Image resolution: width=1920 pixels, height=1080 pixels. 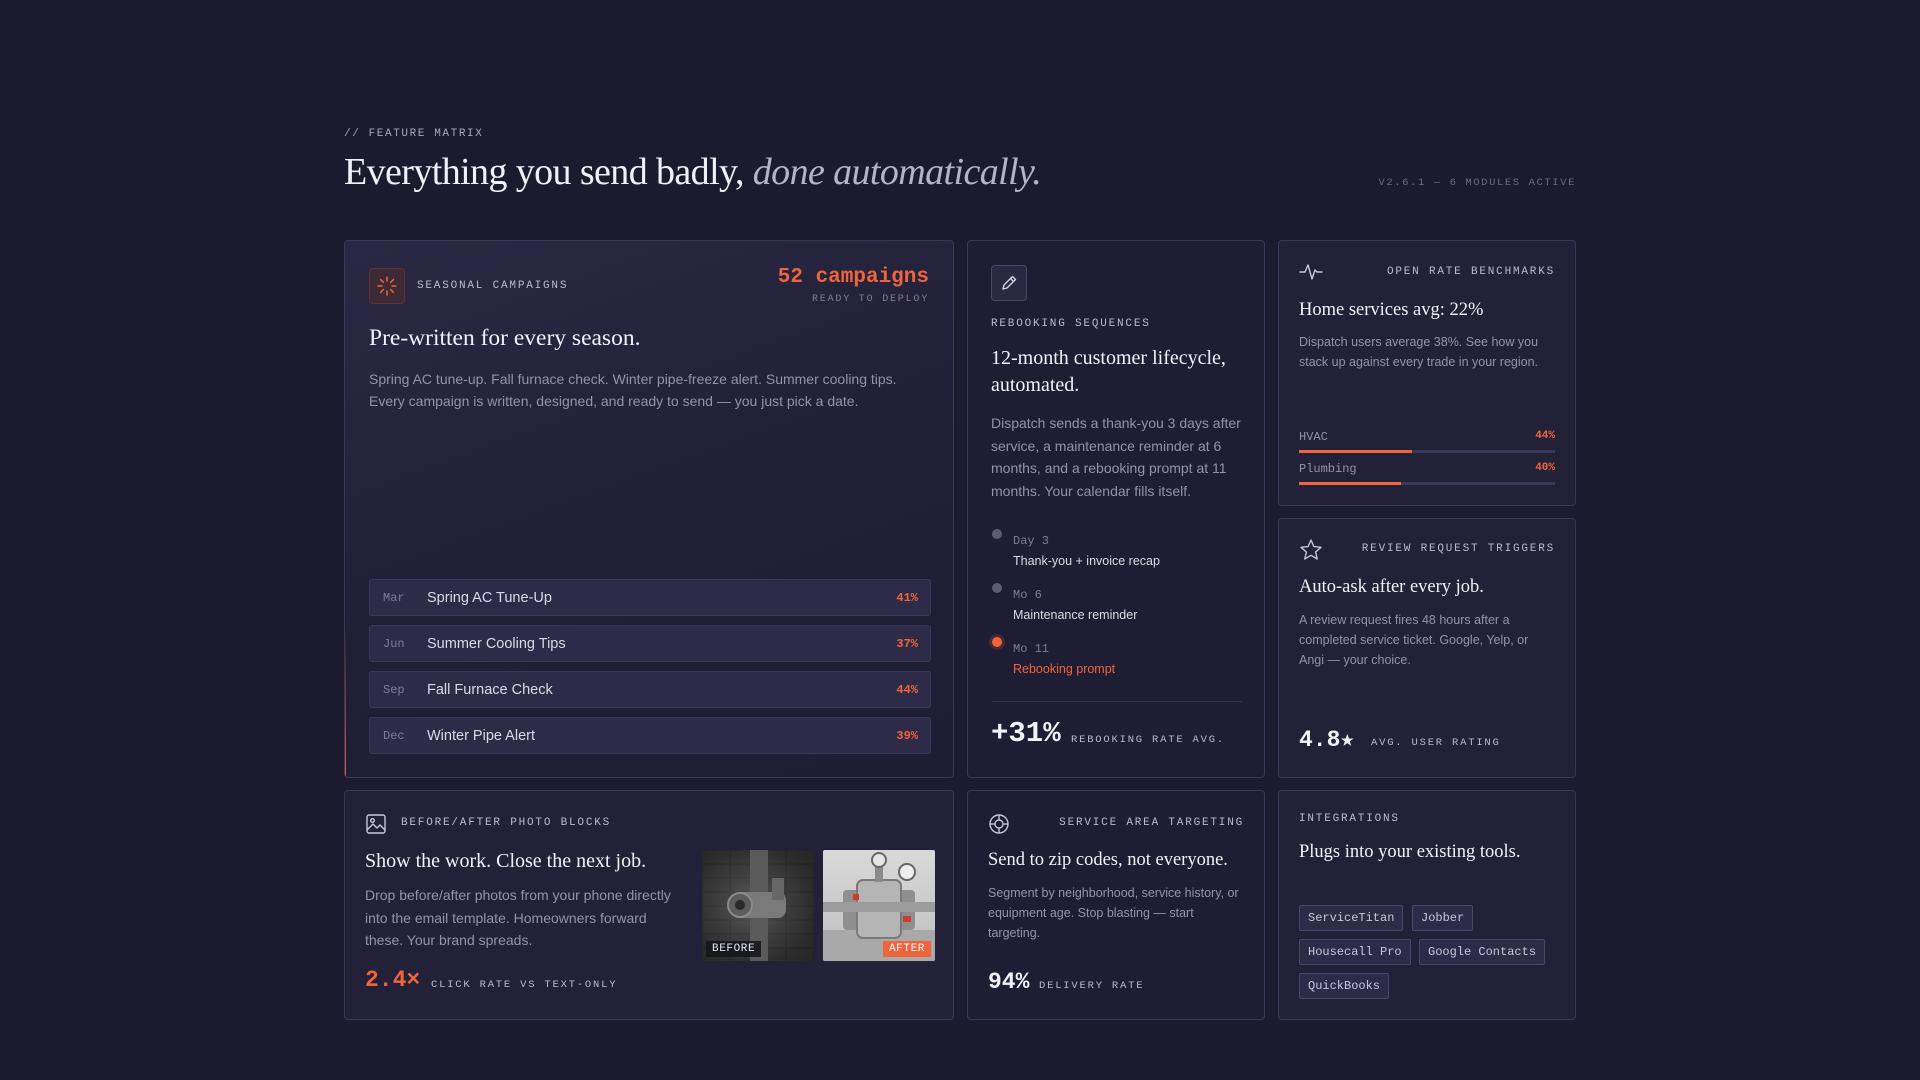 I want to click on row-name: Spring AC Tune-Up, so click(x=489, y=598).